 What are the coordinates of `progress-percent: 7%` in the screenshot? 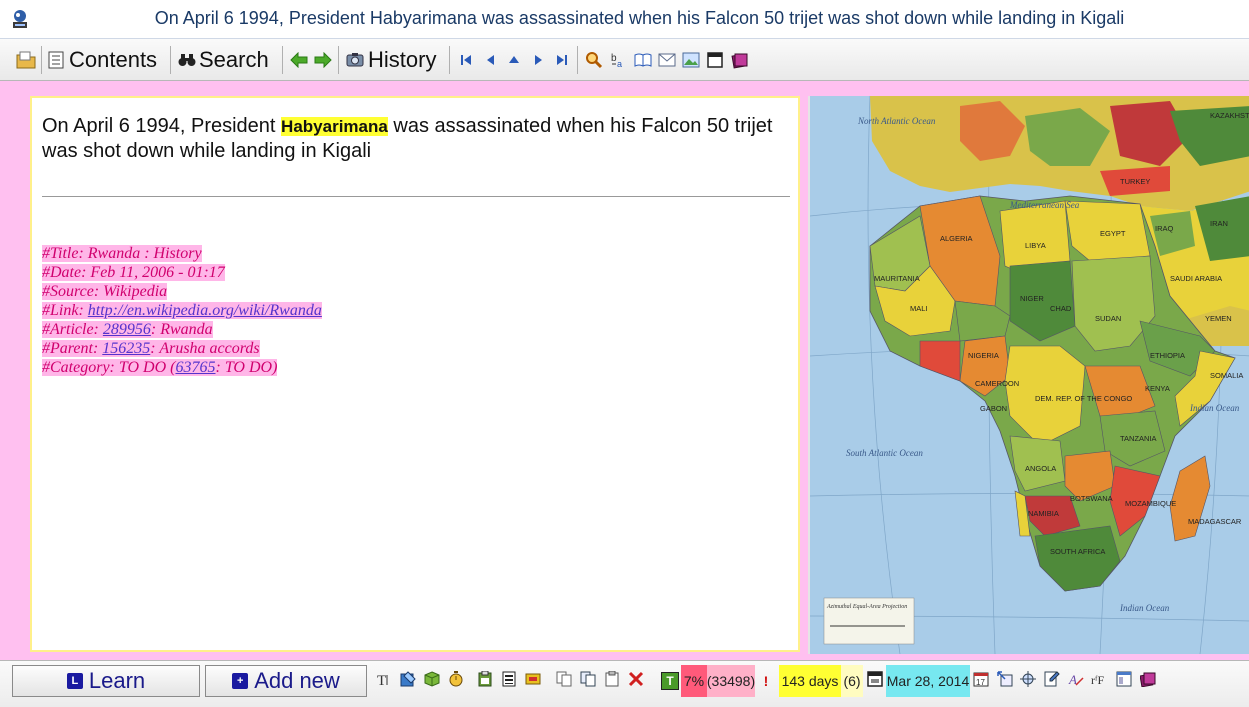 It's located at (694, 681).